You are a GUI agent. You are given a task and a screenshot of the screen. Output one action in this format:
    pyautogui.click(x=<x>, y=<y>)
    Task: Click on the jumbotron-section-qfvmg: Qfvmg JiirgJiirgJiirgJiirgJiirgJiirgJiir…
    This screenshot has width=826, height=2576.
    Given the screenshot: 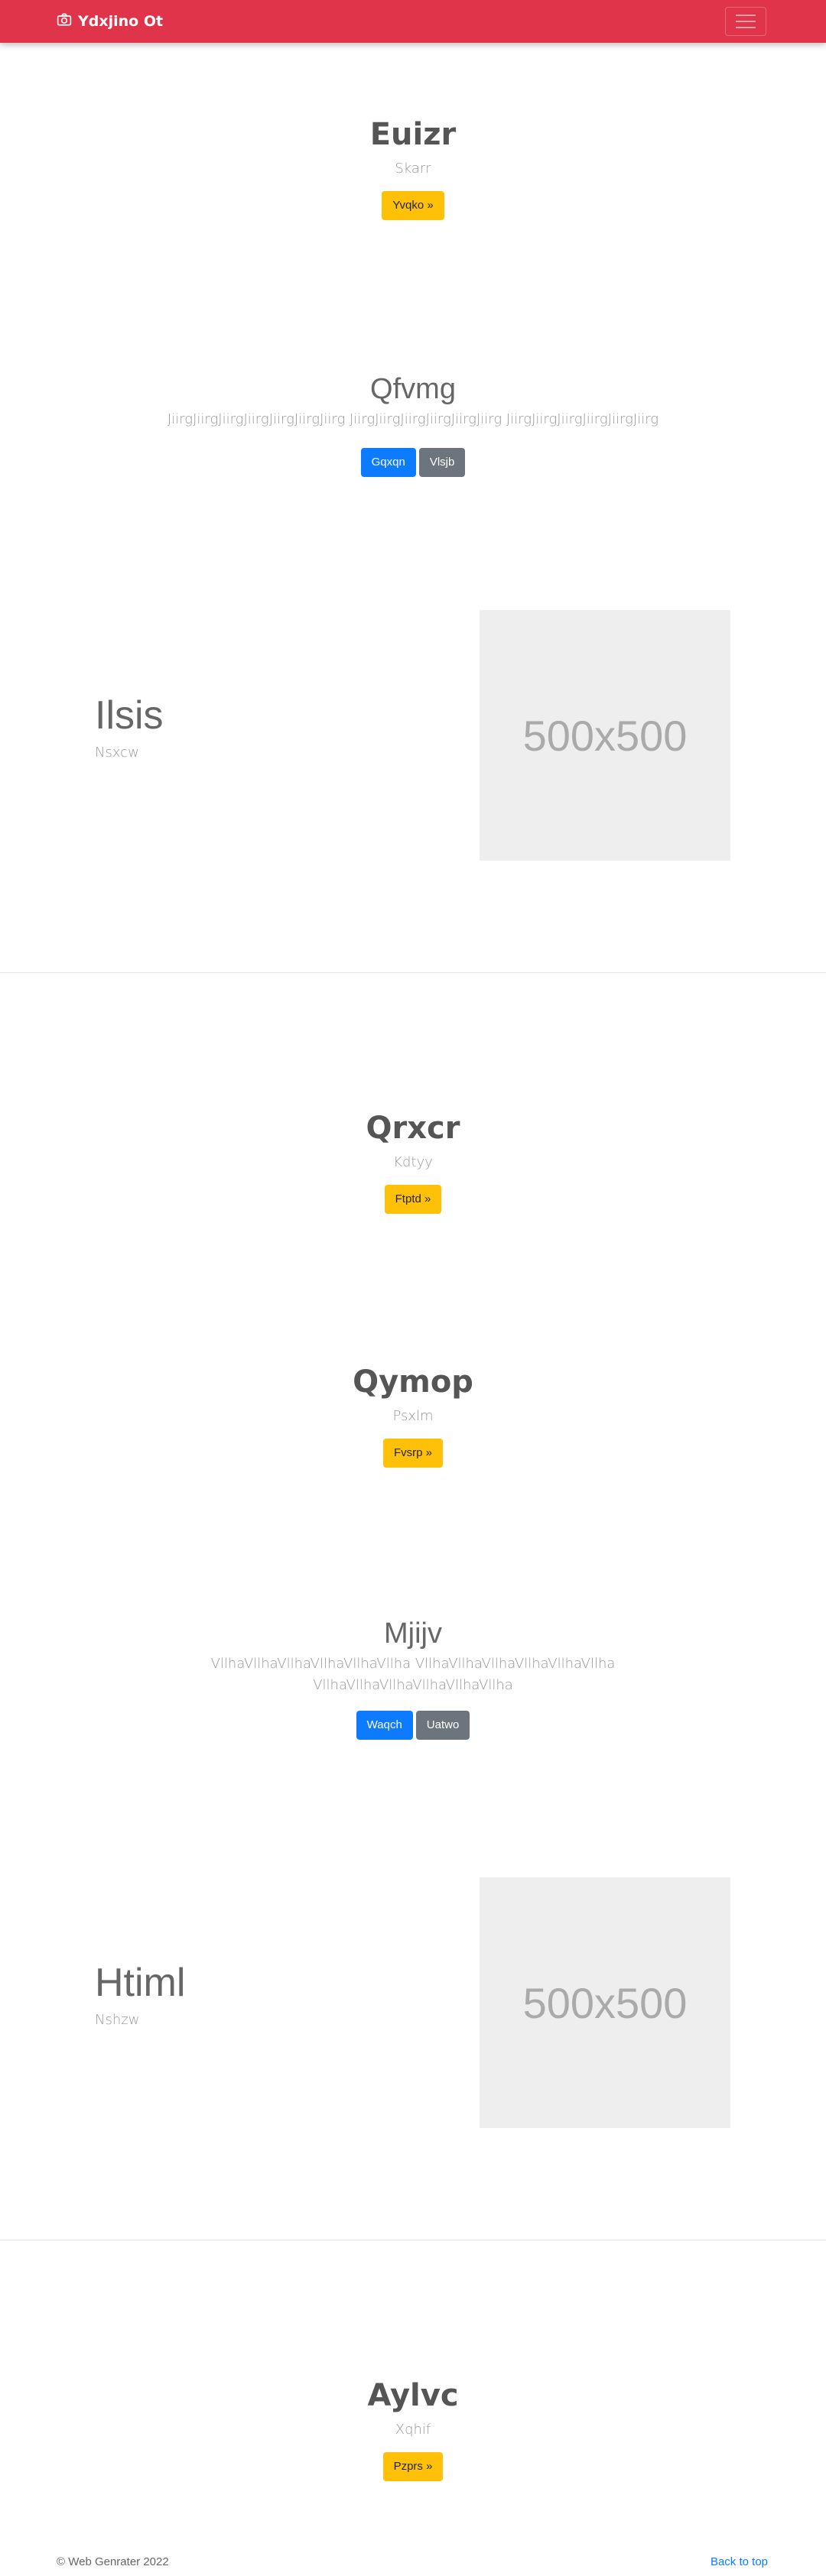 What is the action you would take?
    pyautogui.click(x=413, y=424)
    